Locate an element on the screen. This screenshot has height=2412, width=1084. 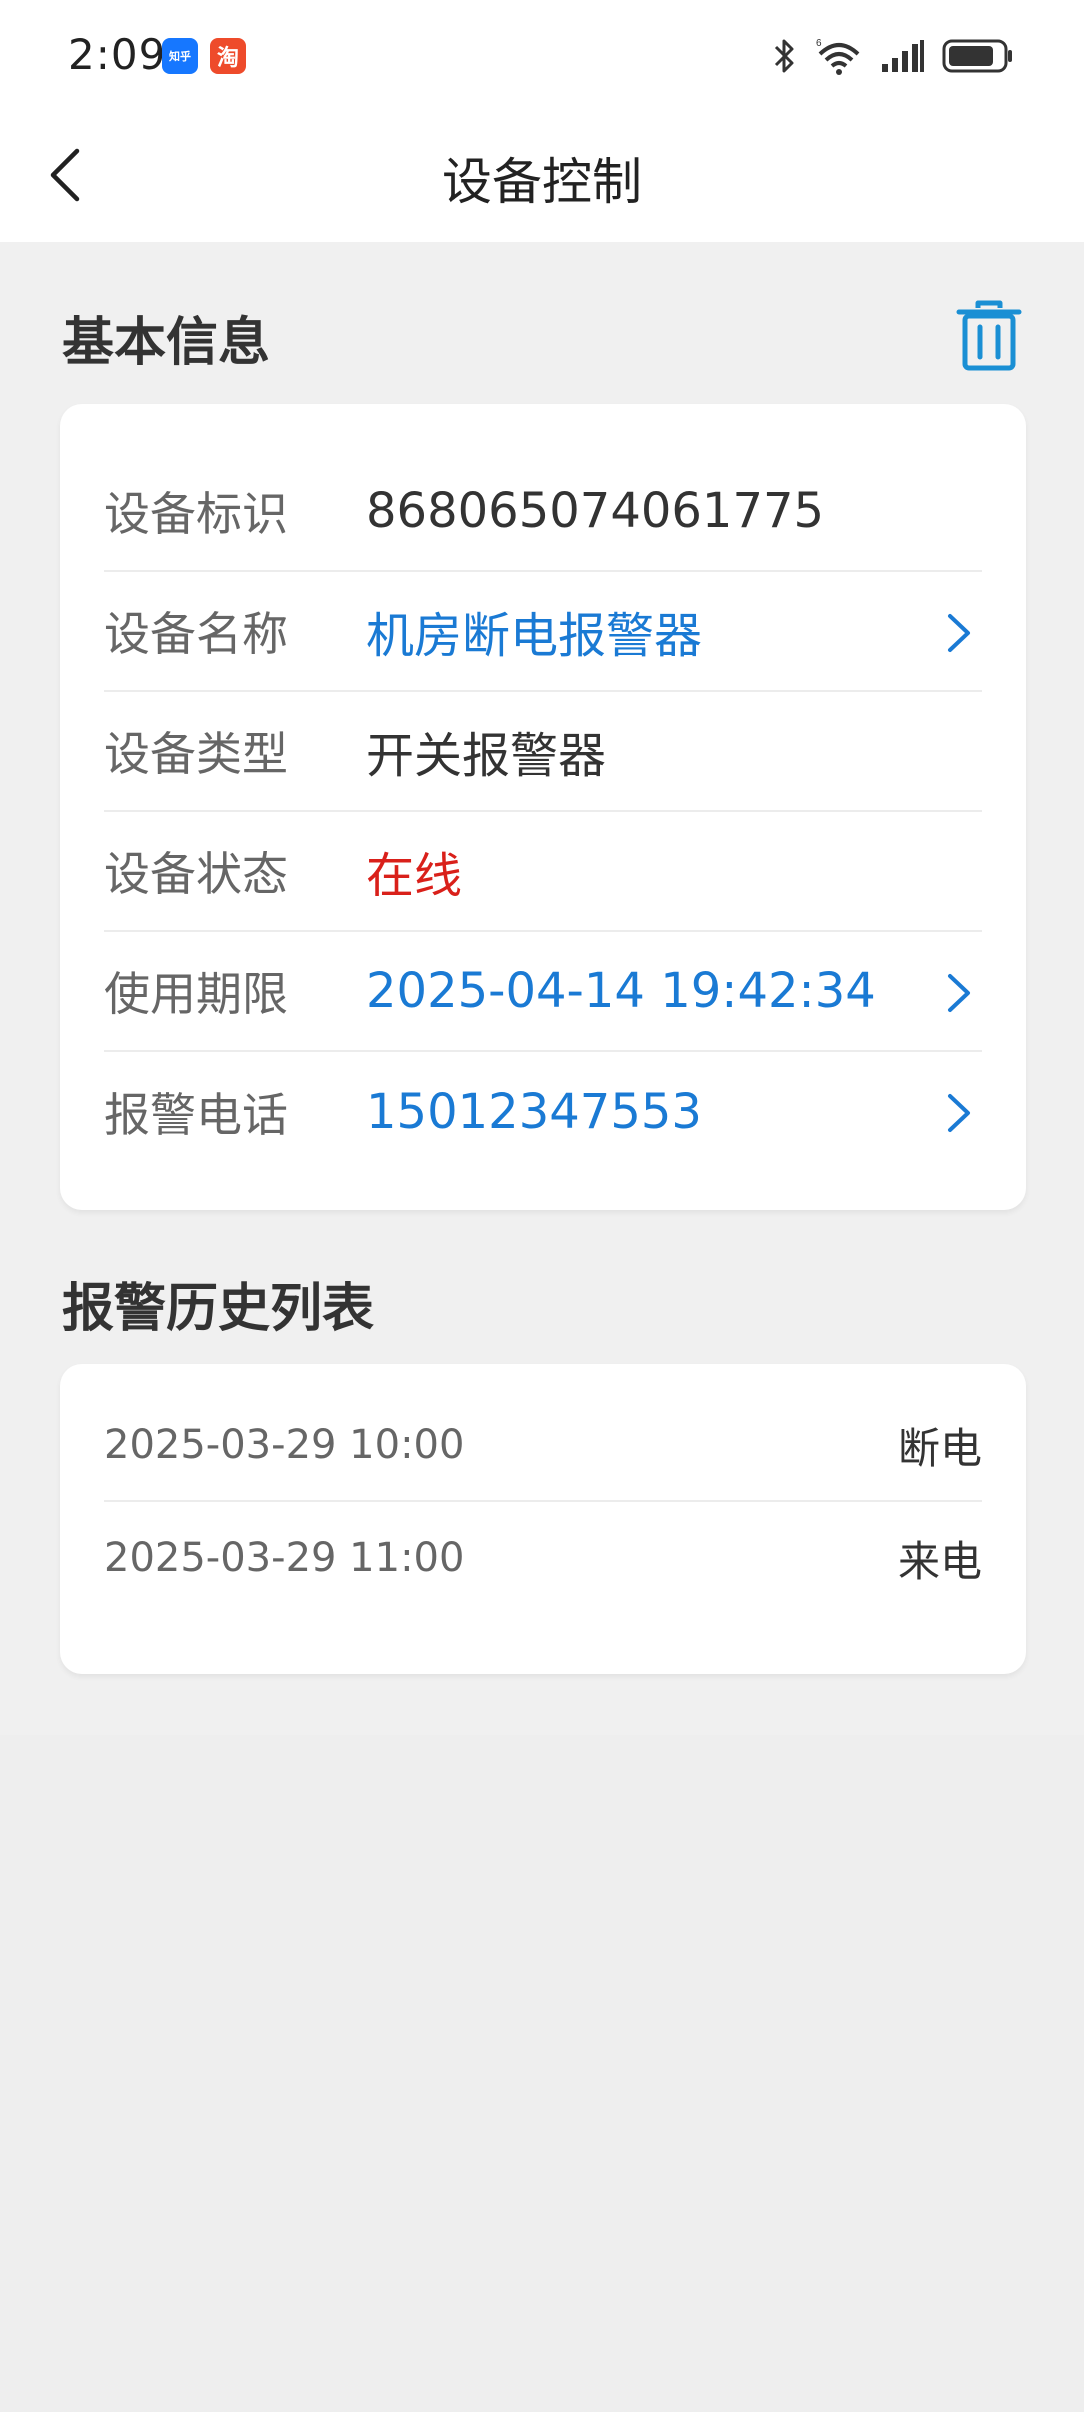
delete-device-button is located at coordinates (989, 336).